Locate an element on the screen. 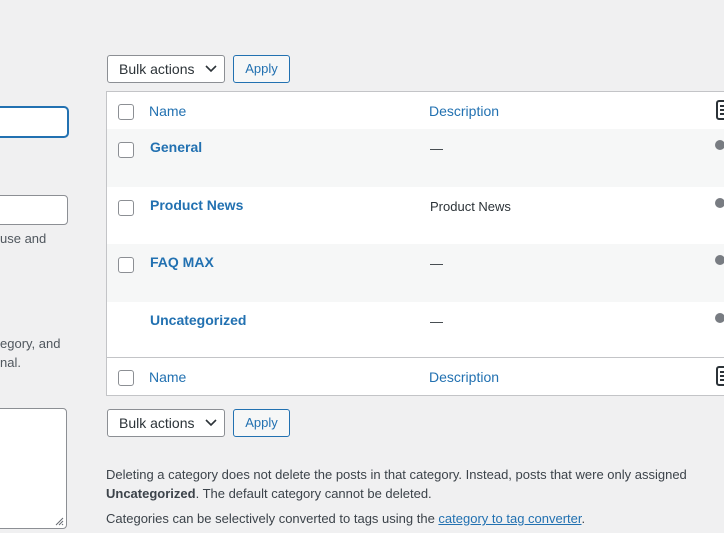 This screenshot has height=533, width=724. column-header-description: Description is located at coordinates (464, 111).